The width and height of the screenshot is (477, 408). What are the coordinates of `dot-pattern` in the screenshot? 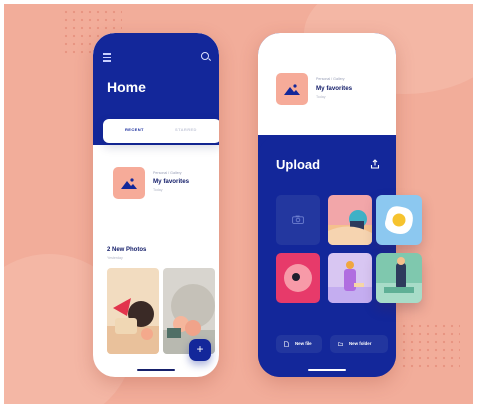 It's located at (430, 346).